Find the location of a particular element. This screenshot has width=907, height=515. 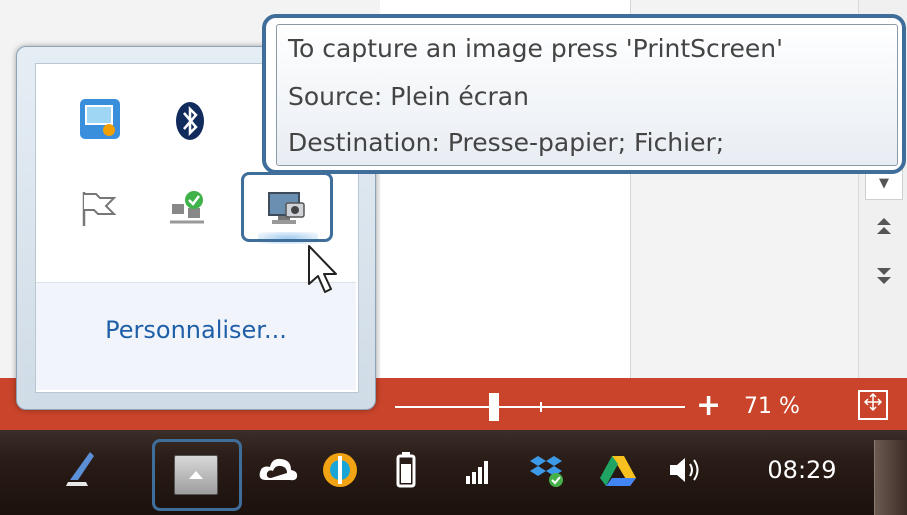

bluetooth-icon is located at coordinates (190, 121).